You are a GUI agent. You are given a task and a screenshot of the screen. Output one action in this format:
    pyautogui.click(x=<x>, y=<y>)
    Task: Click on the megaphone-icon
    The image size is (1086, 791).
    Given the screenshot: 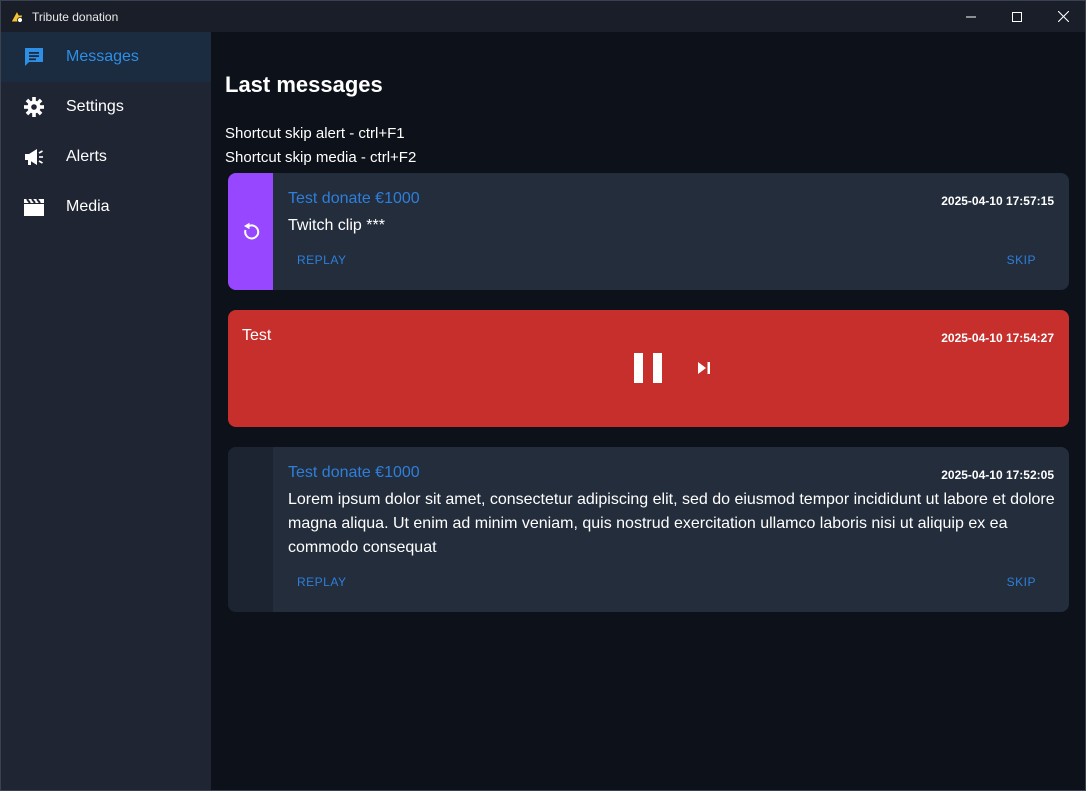 What is the action you would take?
    pyautogui.click(x=34, y=157)
    